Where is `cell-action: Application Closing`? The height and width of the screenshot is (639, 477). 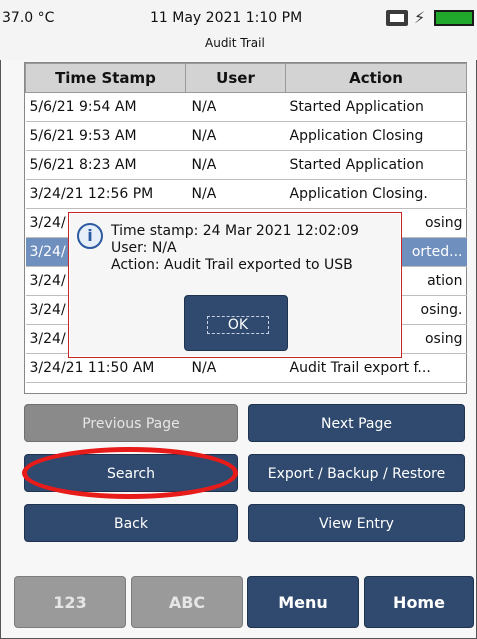
cell-action: Application Closing is located at coordinates (376, 136).